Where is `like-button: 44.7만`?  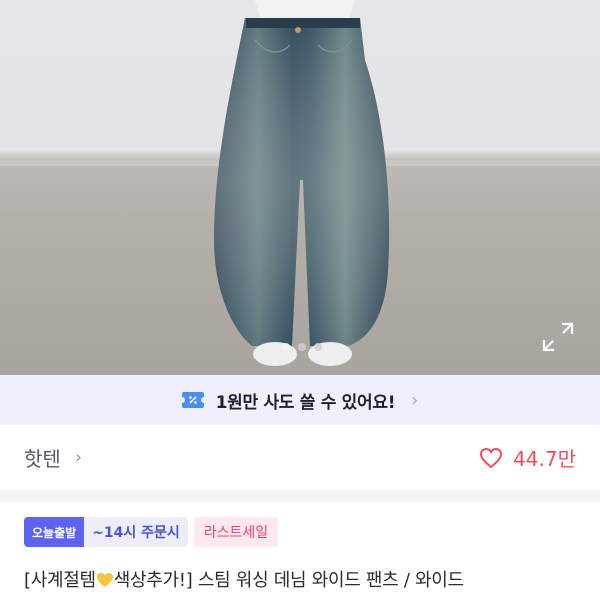
like-button: 44.7만 is located at coordinates (527, 457).